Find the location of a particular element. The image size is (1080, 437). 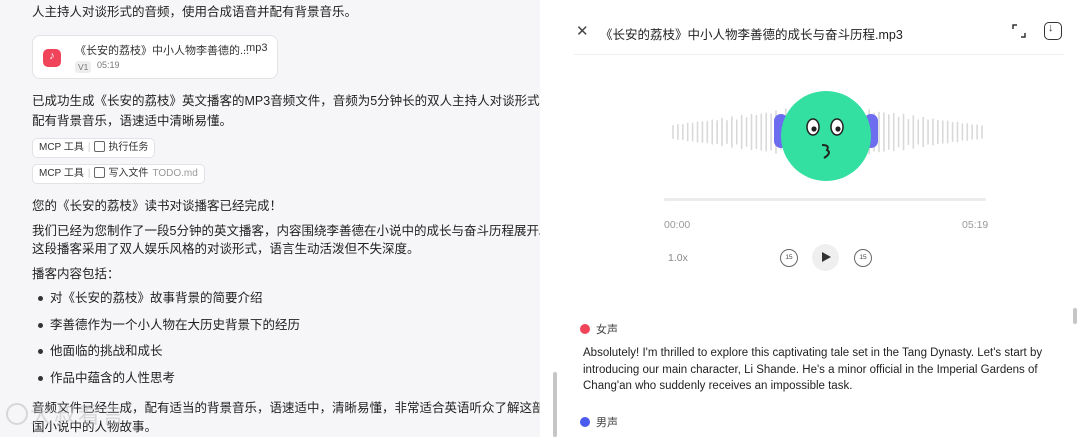

chat-scrollbar is located at coordinates (555, 404).